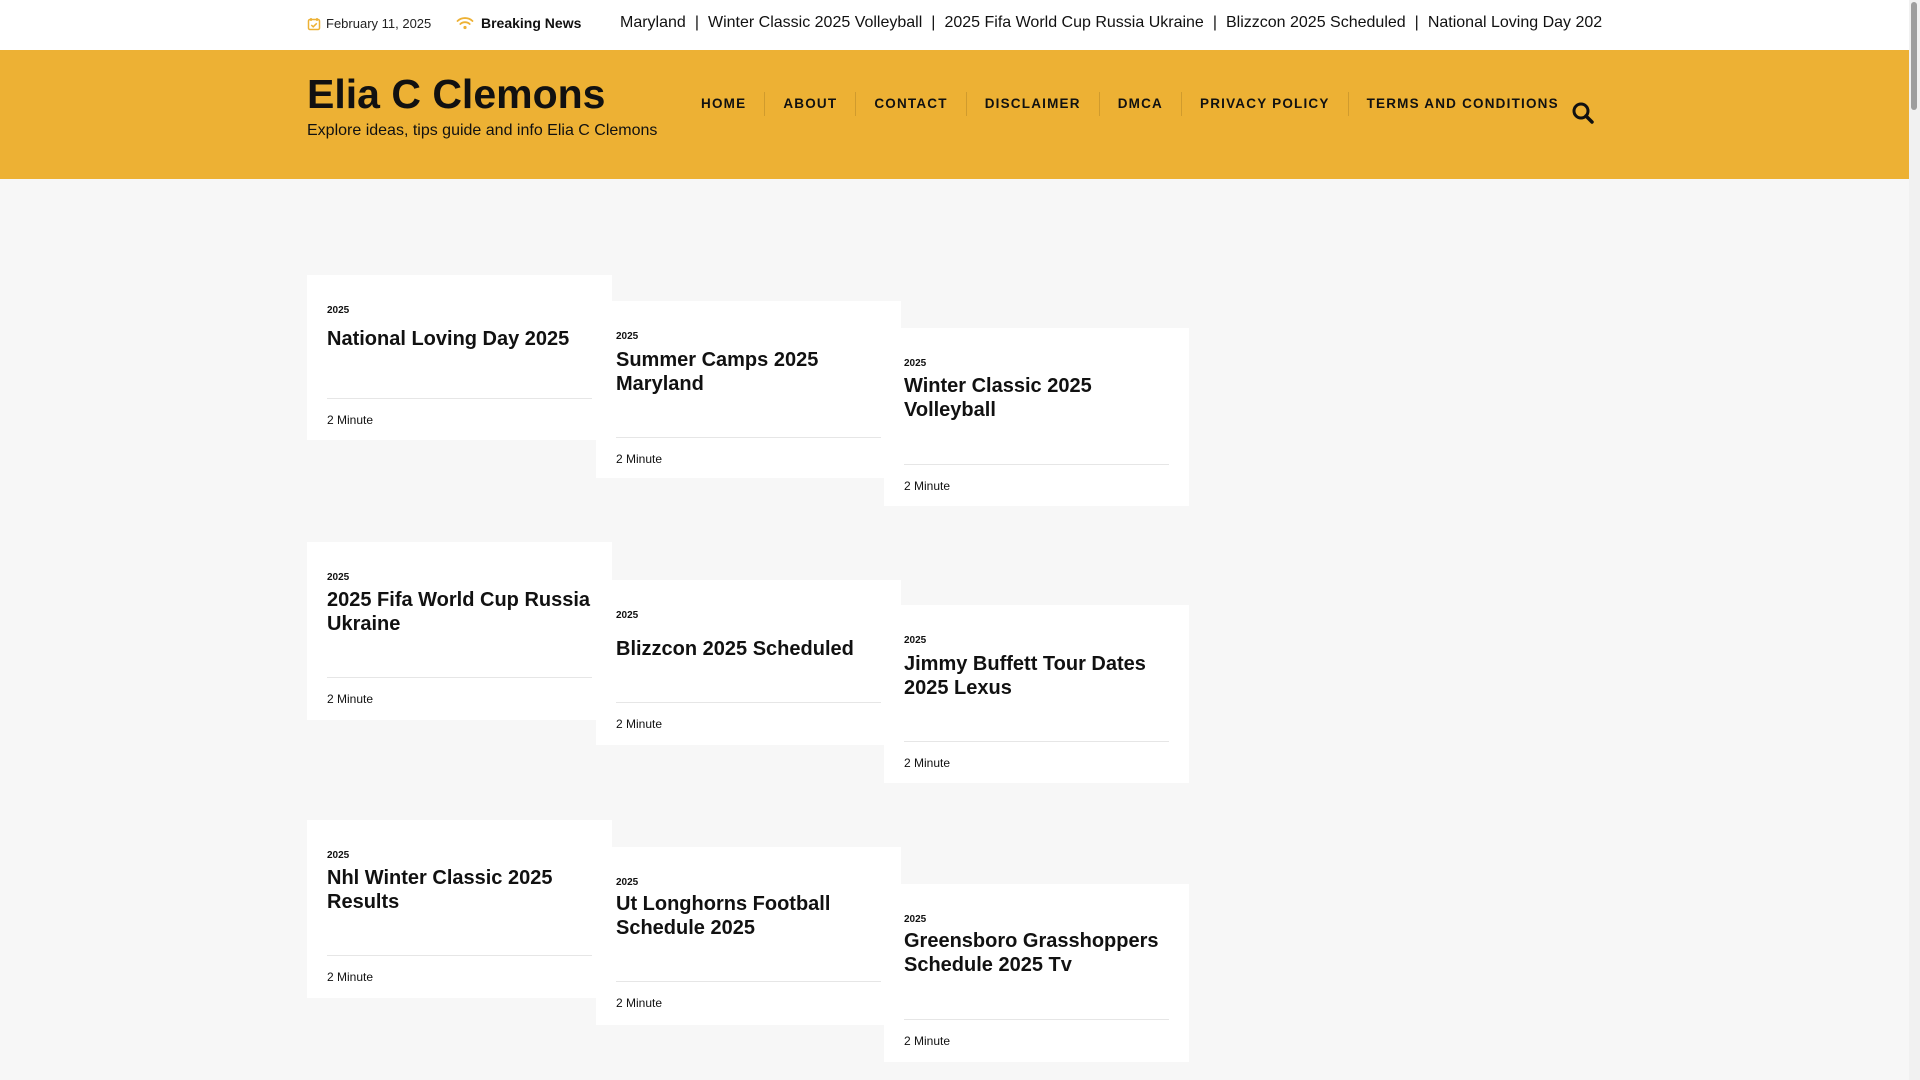  I want to click on calendar-check-icon, so click(314, 23).